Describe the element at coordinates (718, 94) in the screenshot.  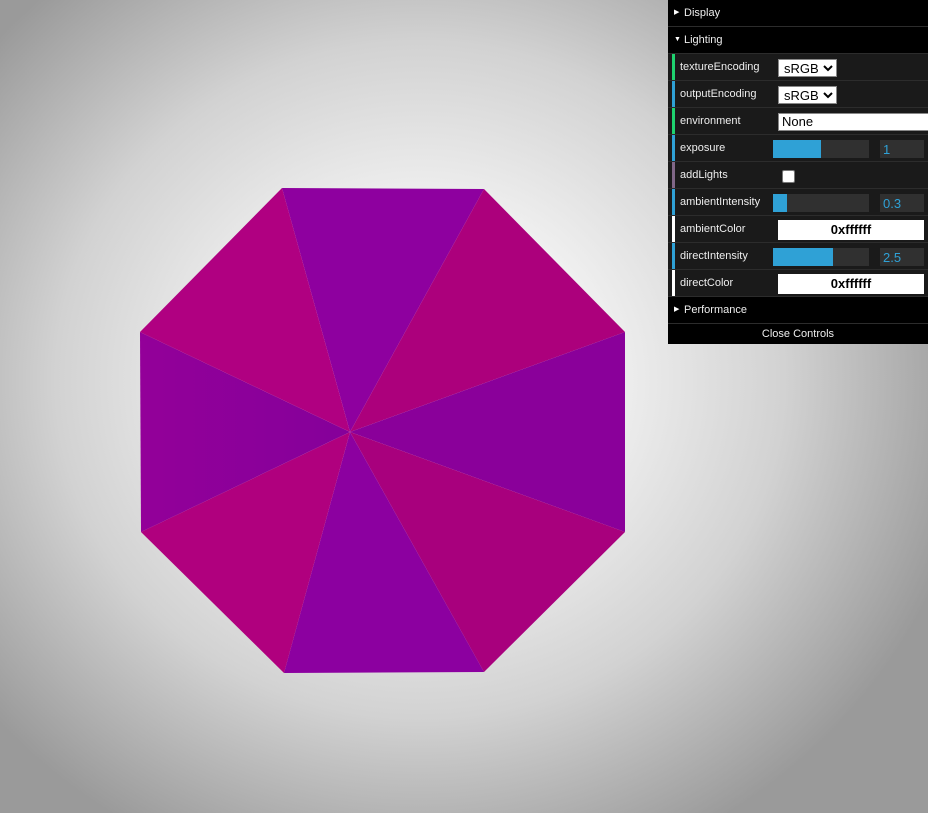
I see `output-encoding-label: outputEncoding` at that location.